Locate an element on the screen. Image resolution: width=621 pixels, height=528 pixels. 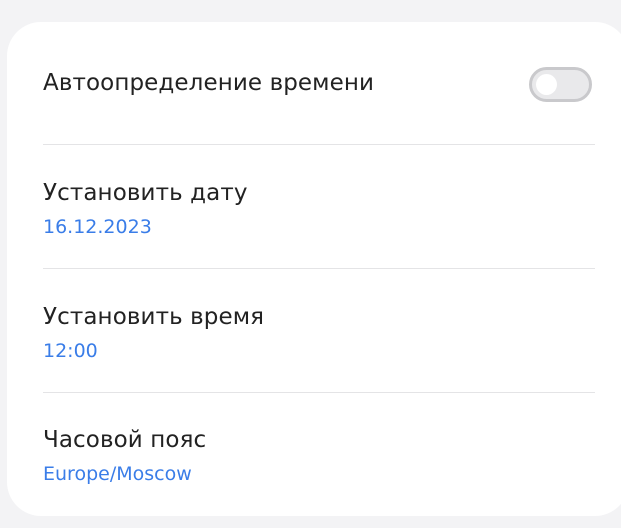
set-time-row: Установить время 12:00 is located at coordinates (319, 333).